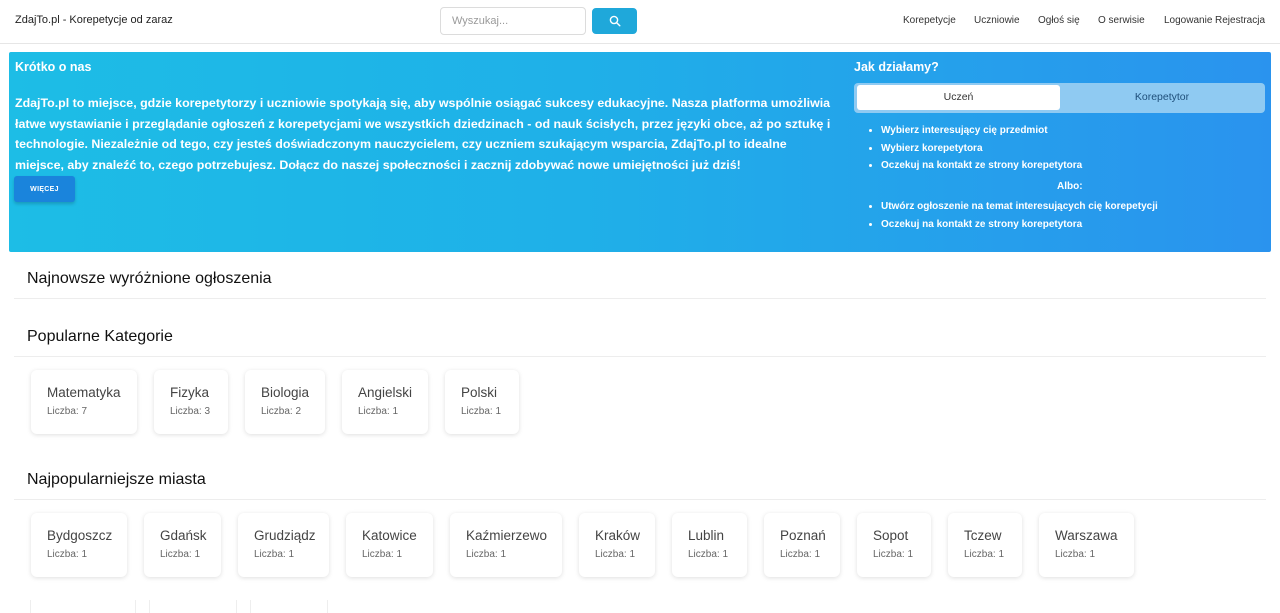 Image resolution: width=1280 pixels, height=613 pixels. Describe the element at coordinates (385, 402) in the screenshot. I see `category-card-angielski: Angielski Liczba: 1` at that location.